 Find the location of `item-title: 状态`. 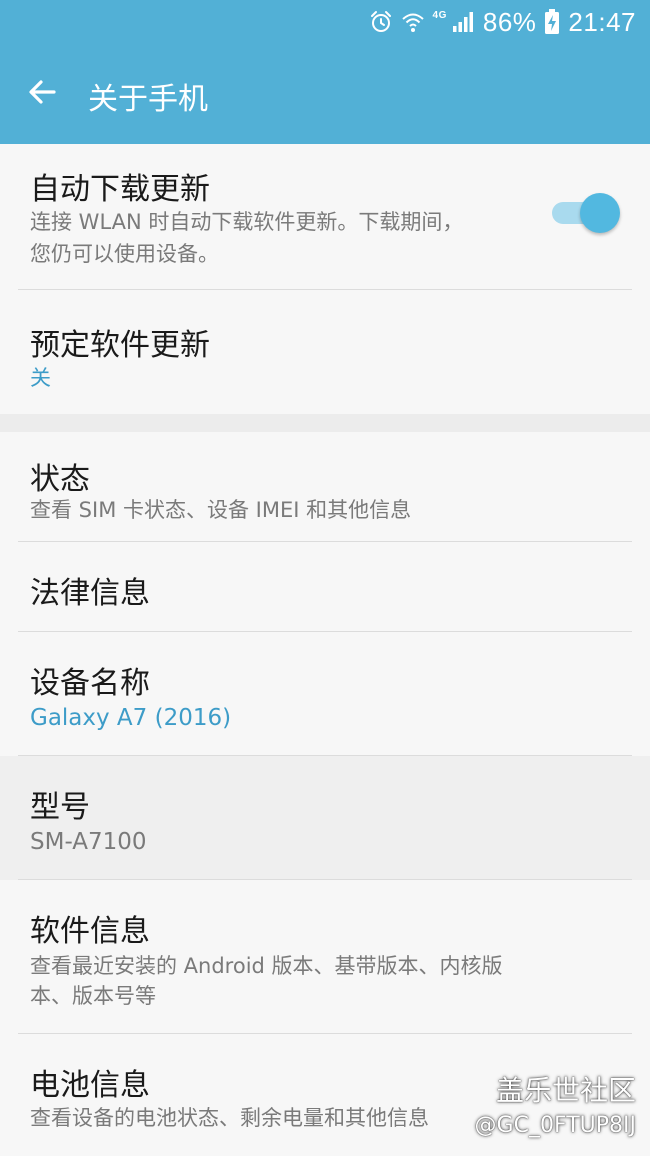

item-title: 状态 is located at coordinates (60, 479).